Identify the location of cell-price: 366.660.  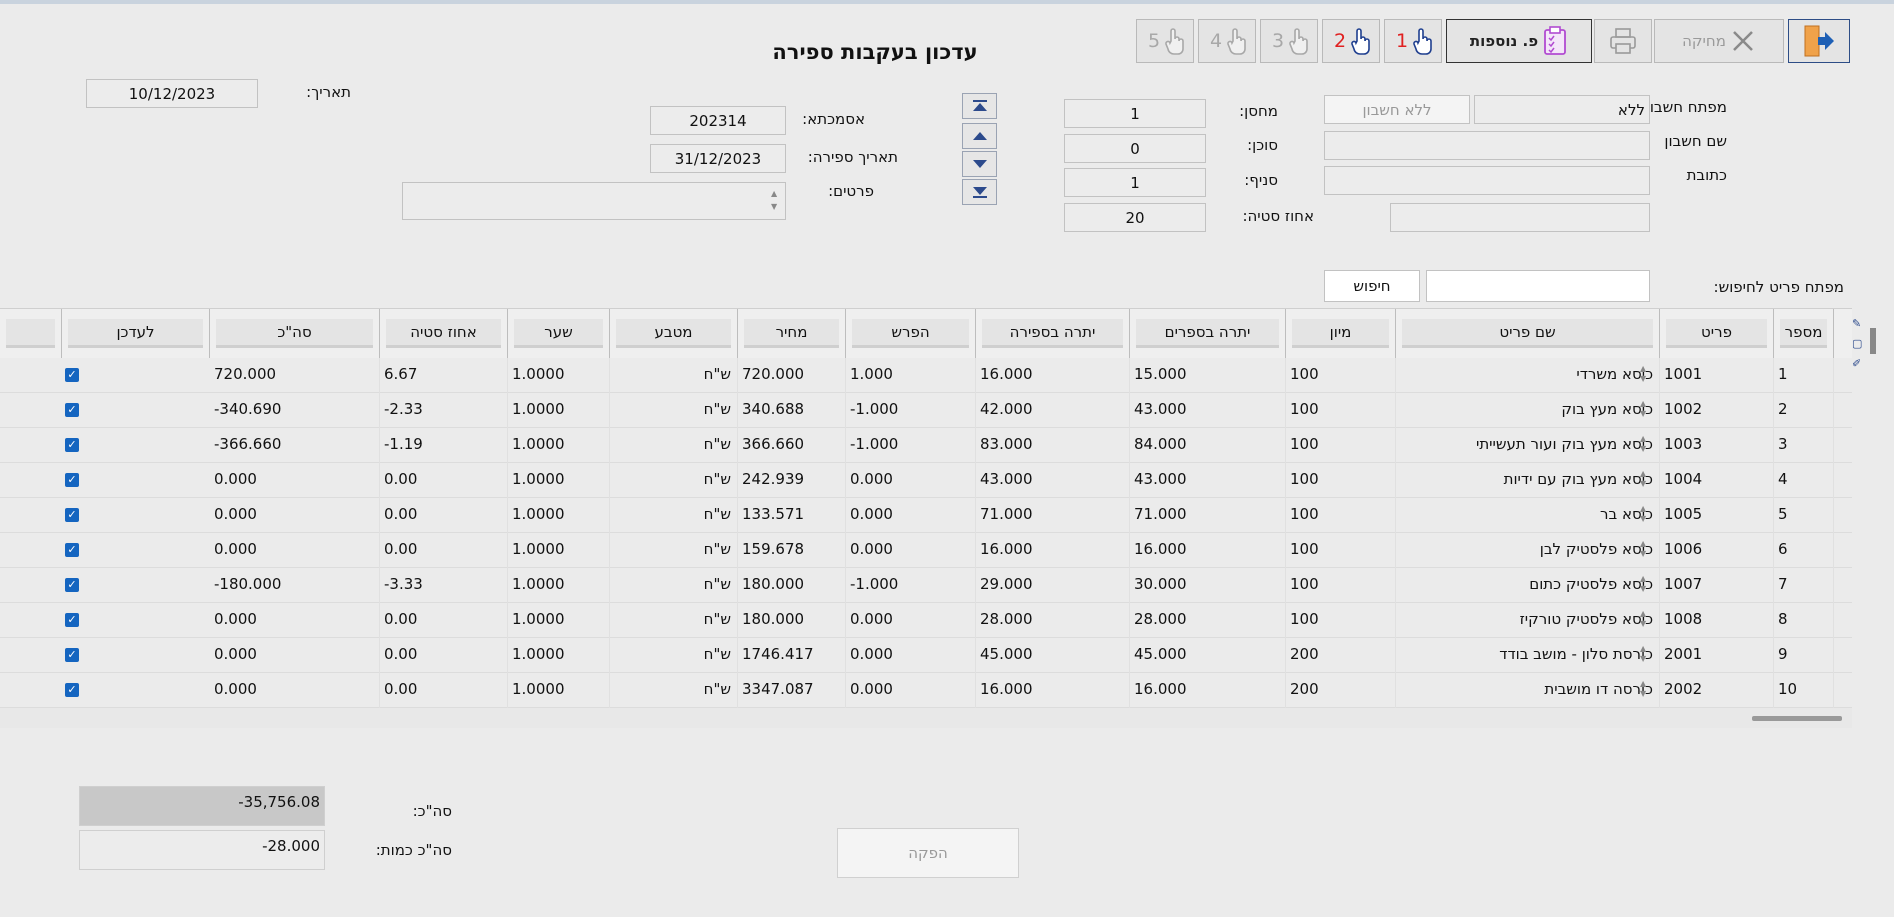
(792, 445).